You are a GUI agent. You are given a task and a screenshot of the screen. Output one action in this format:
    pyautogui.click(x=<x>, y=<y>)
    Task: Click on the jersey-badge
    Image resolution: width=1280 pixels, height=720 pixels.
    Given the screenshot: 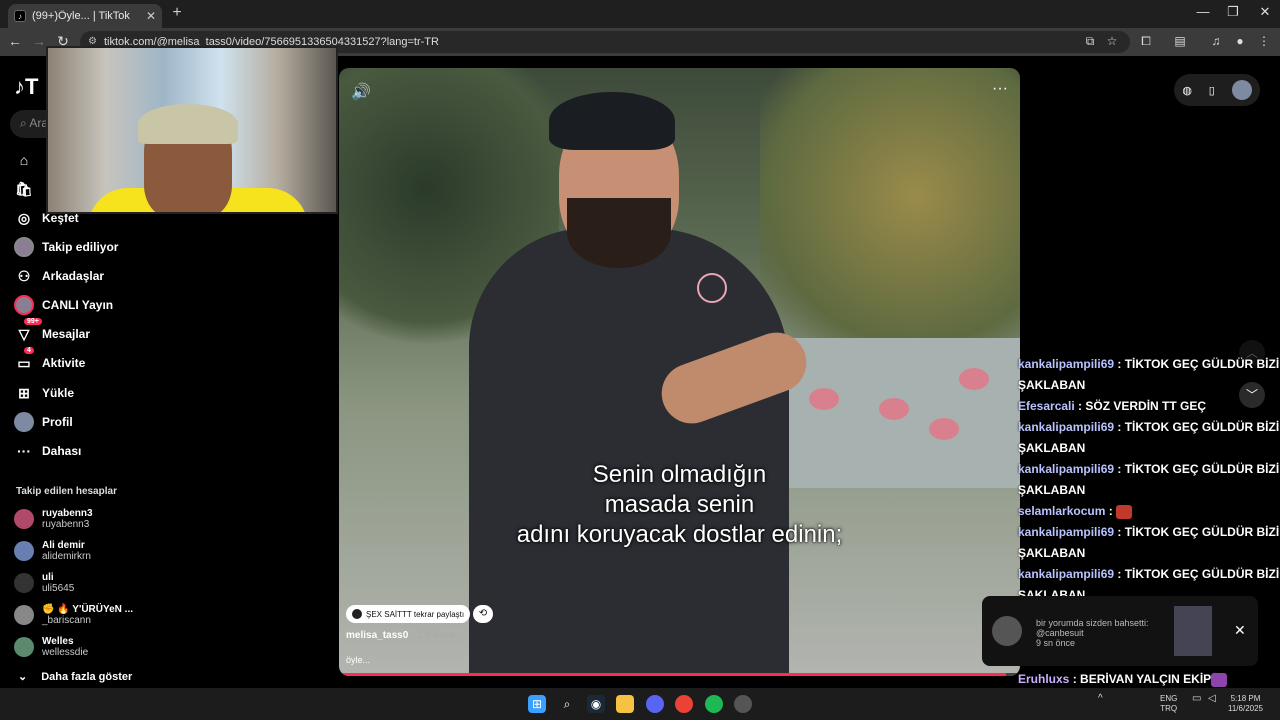 What is the action you would take?
    pyautogui.click(x=712, y=288)
    